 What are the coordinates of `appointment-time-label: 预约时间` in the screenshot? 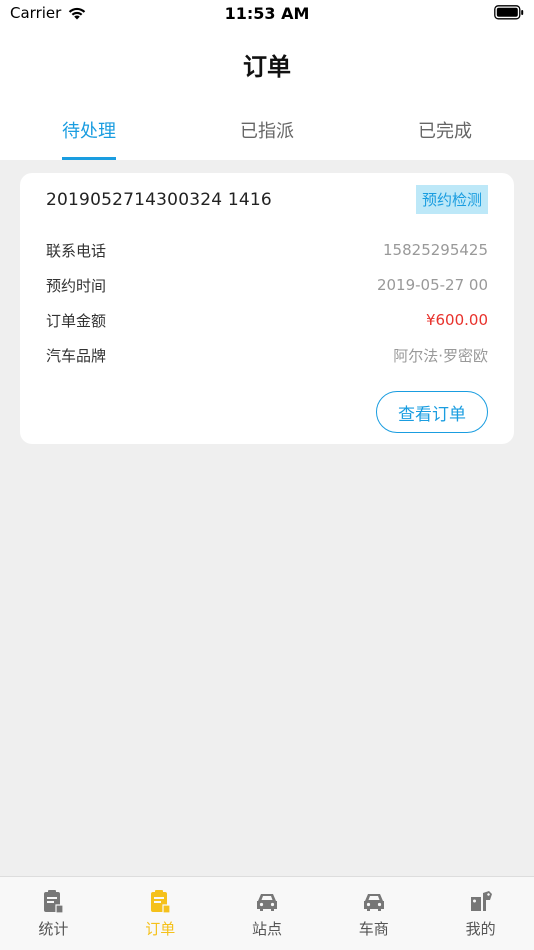 It's located at (76, 285).